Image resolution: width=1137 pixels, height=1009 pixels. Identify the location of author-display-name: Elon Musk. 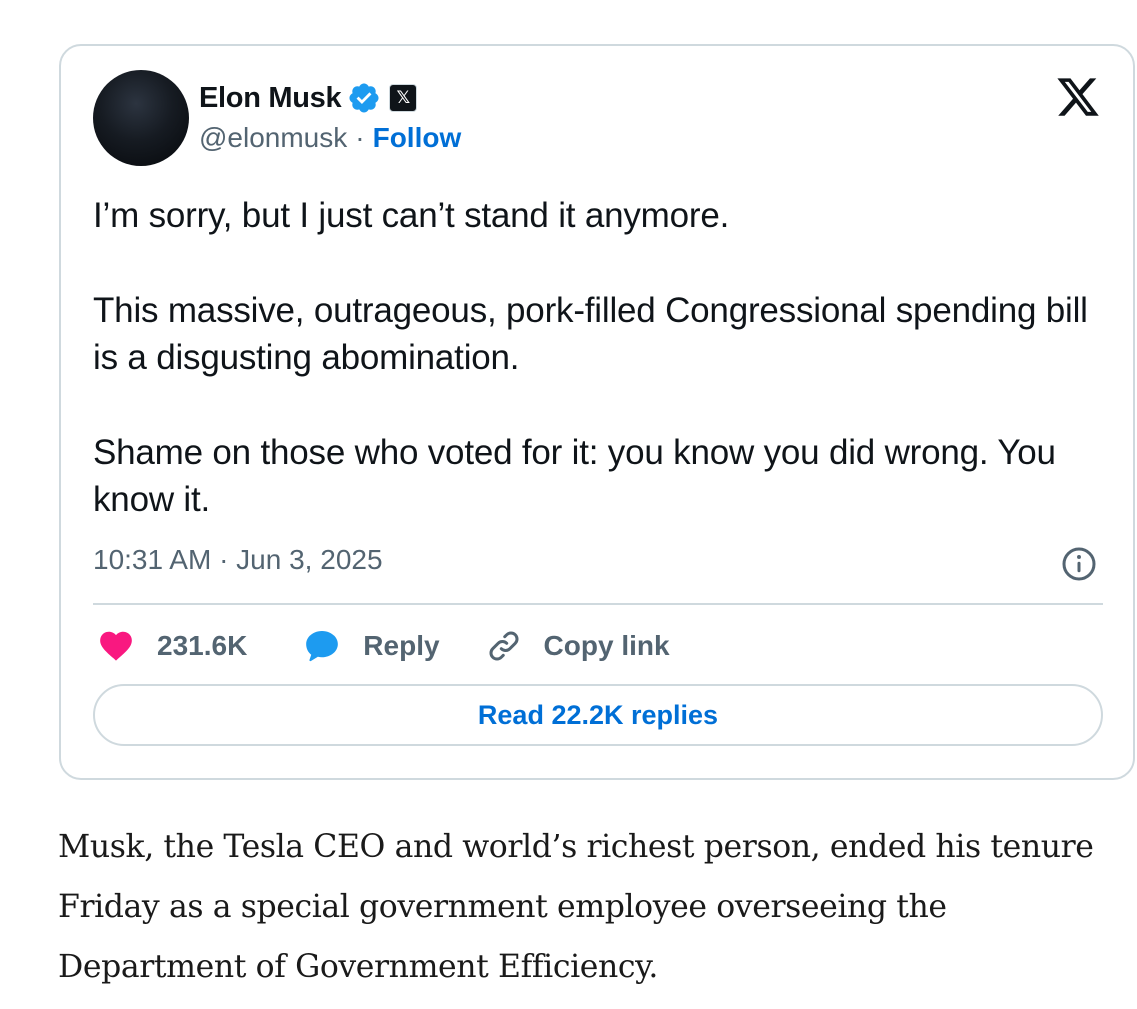
(270, 98).